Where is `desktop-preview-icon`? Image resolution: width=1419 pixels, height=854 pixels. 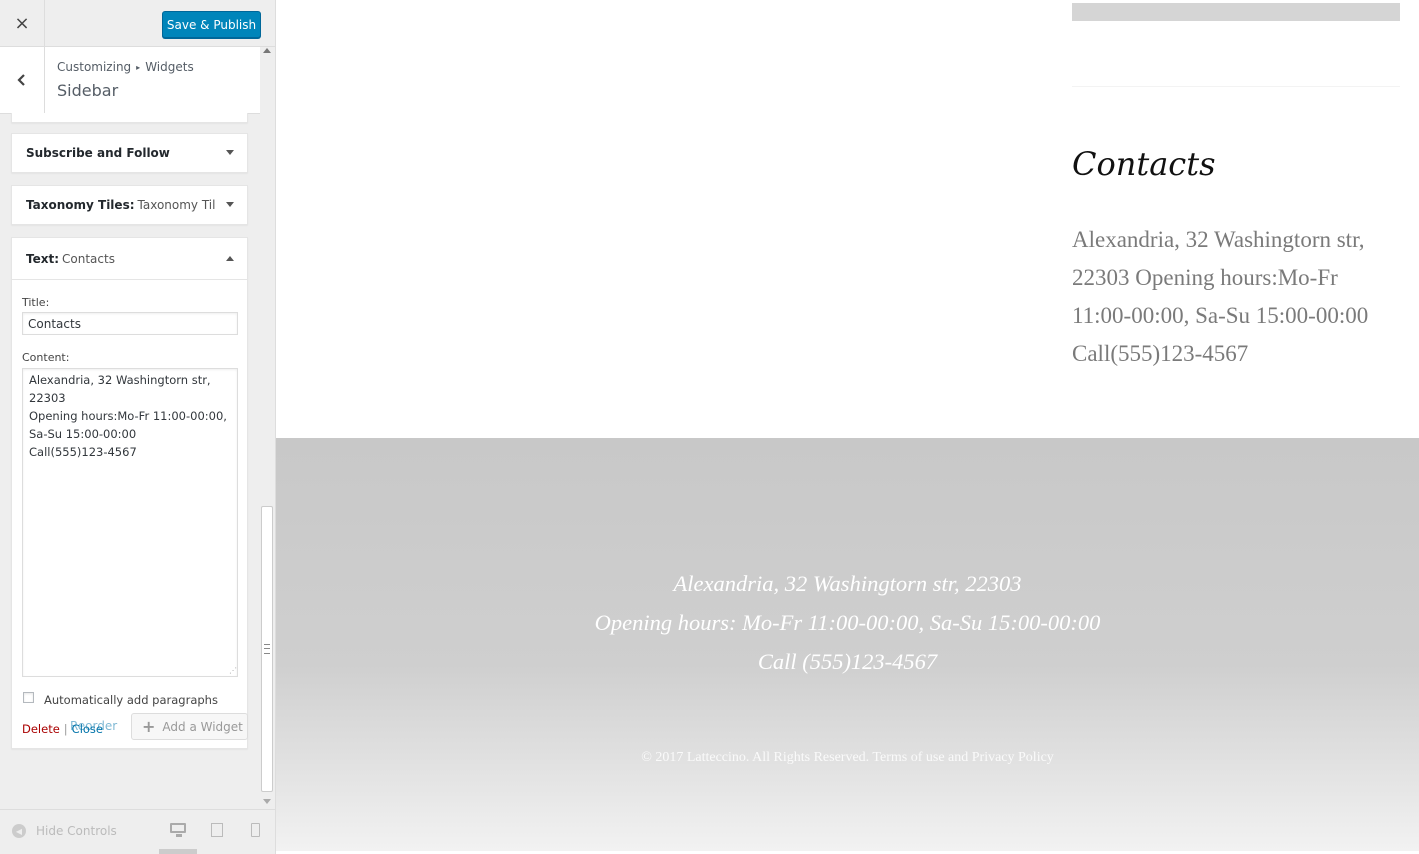 desktop-preview-icon is located at coordinates (178, 830).